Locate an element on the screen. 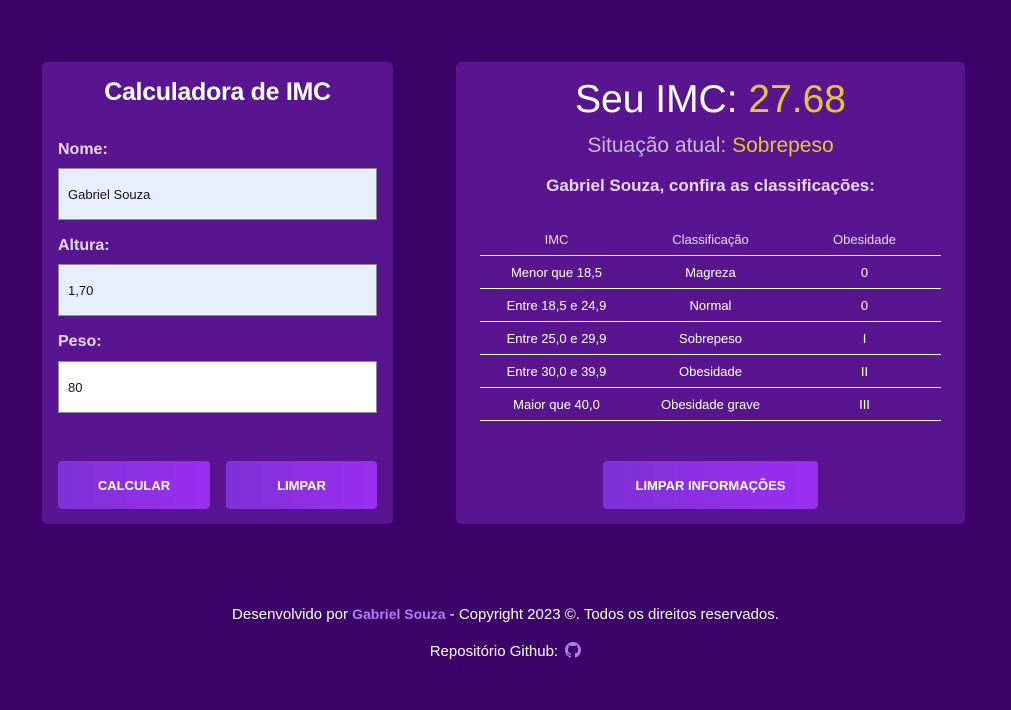 This screenshot has height=710, width=1011. table-cell: Obesidade is located at coordinates (710, 371).